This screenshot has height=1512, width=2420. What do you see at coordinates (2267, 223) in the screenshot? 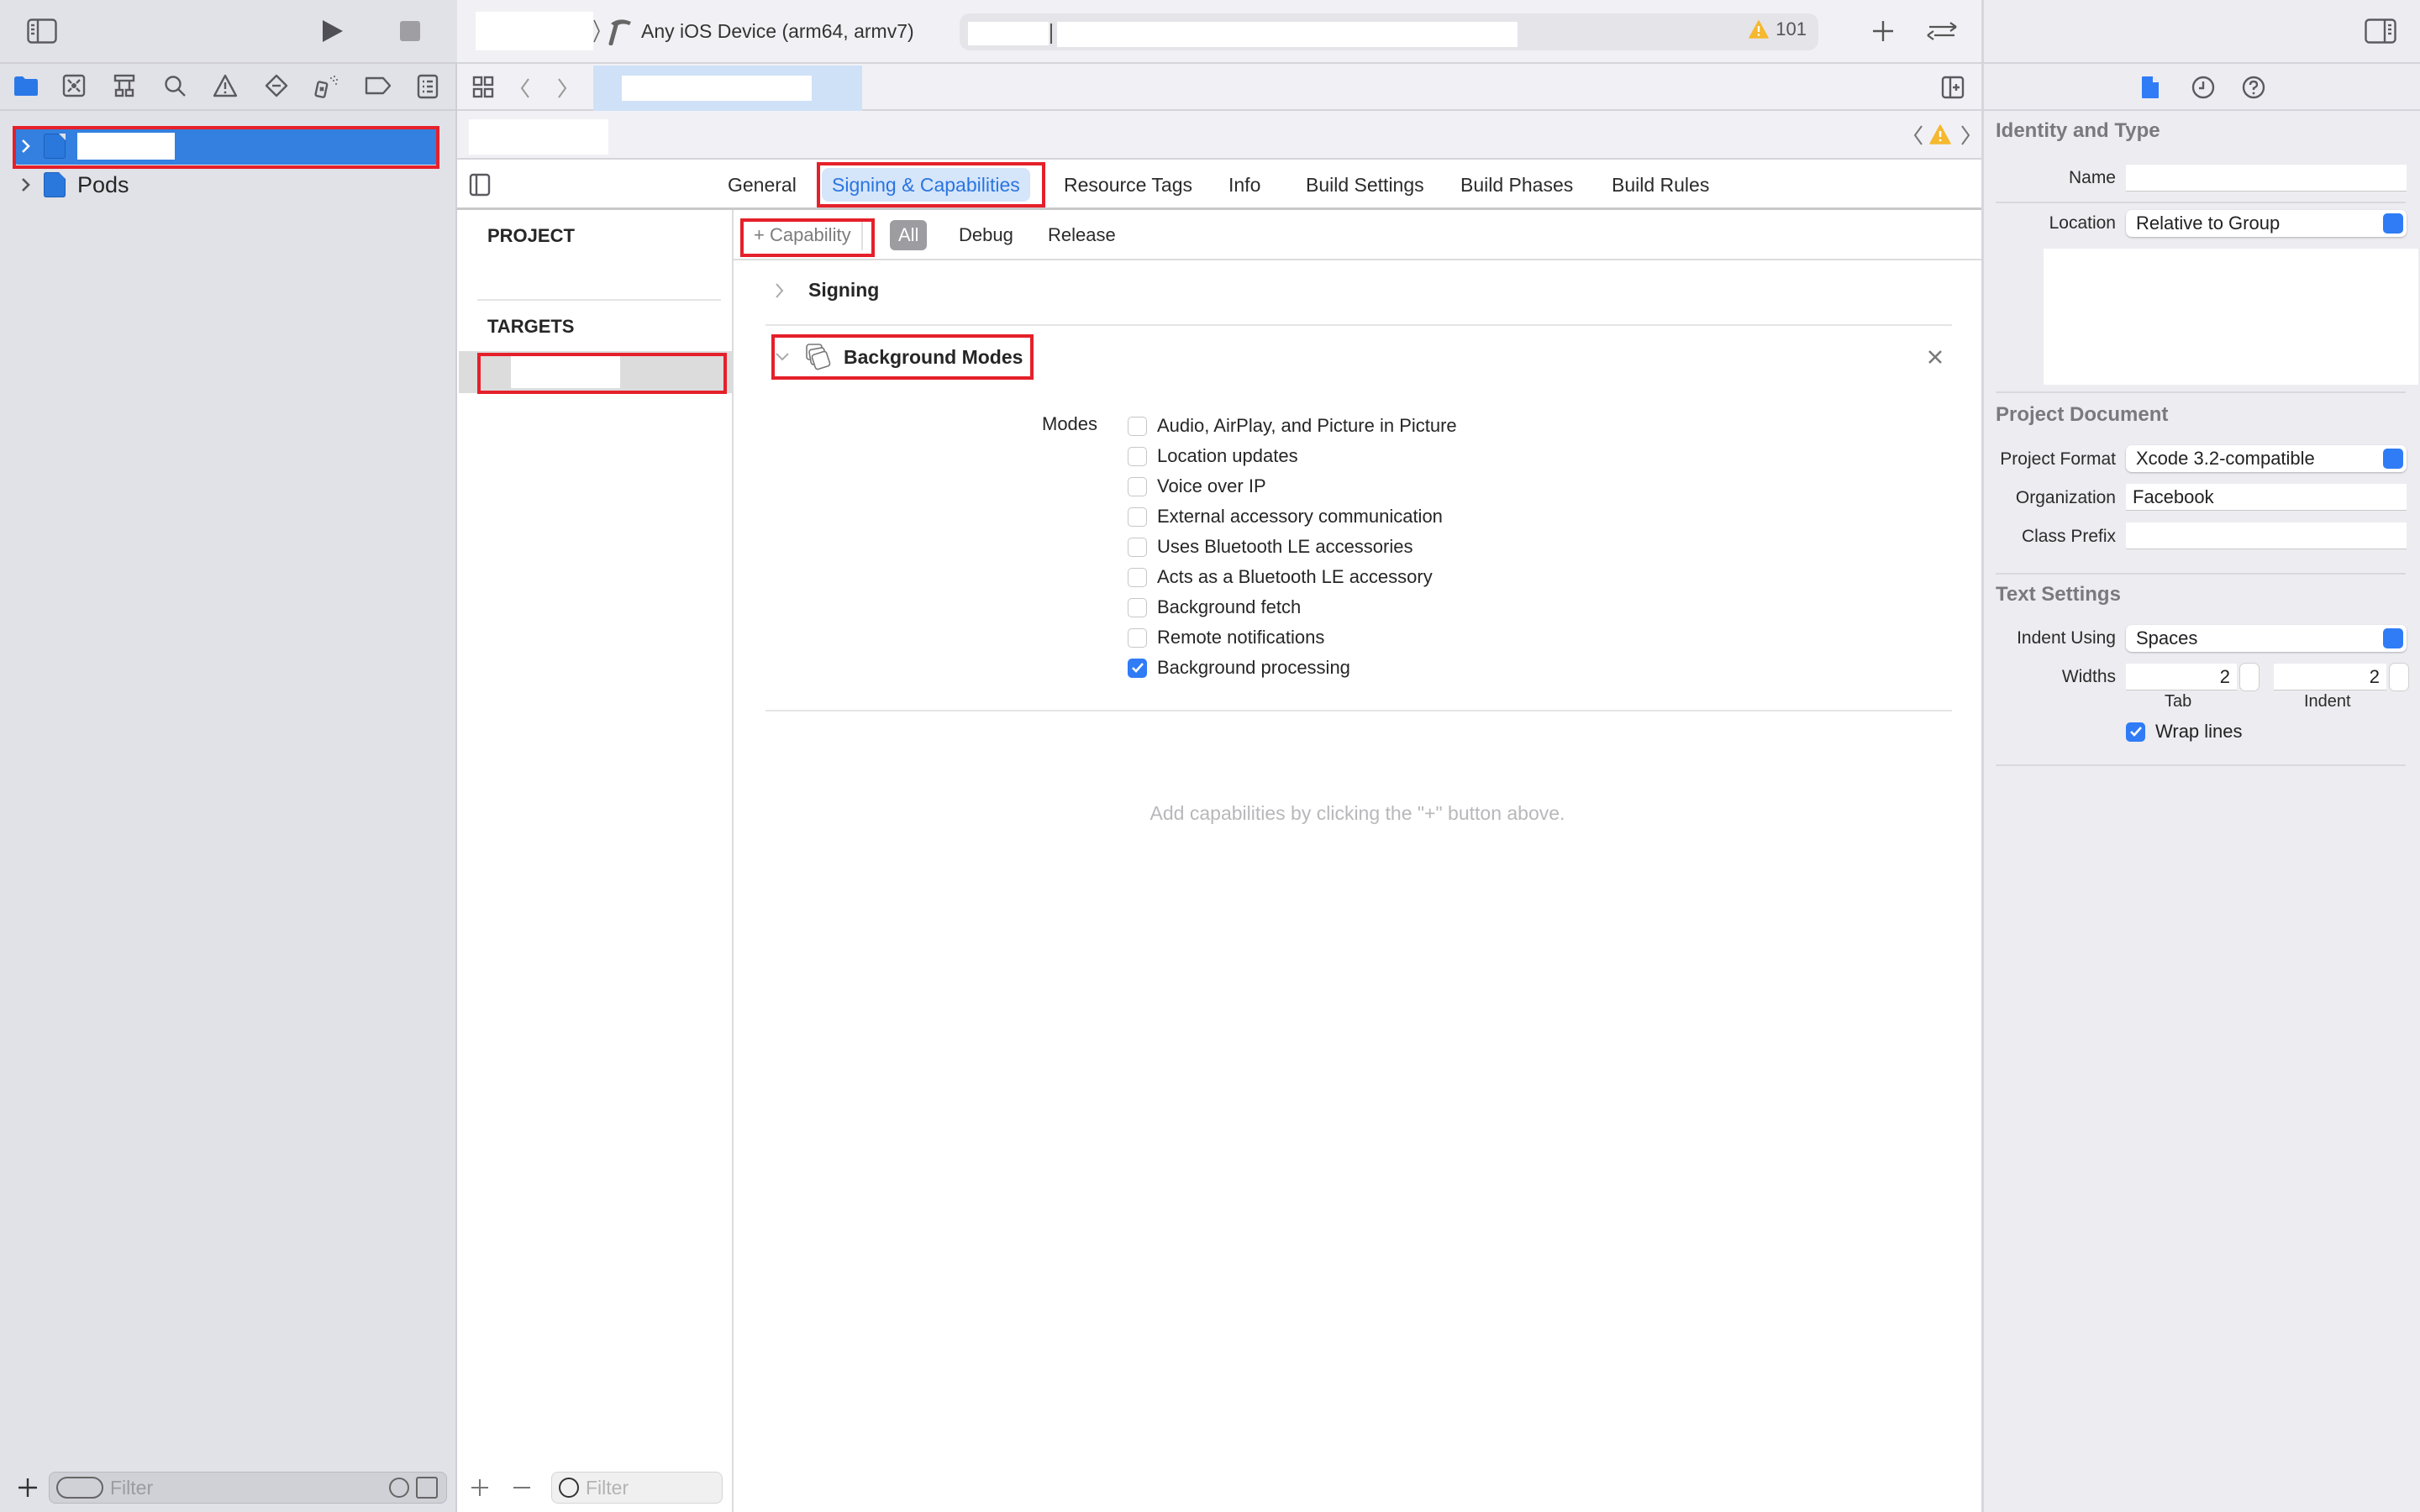
I see `location-select: Relative to Group` at bounding box center [2267, 223].